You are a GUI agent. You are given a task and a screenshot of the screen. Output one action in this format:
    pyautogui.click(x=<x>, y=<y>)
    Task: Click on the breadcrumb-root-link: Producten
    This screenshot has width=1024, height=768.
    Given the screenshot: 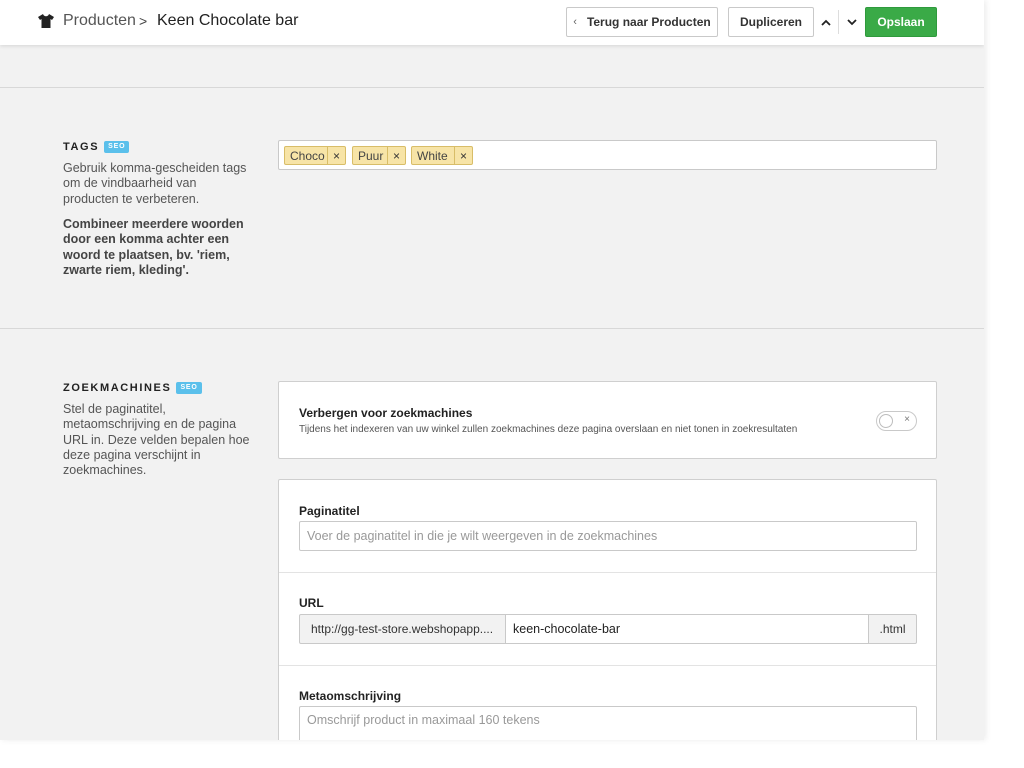 What is the action you would take?
    pyautogui.click(x=99, y=21)
    